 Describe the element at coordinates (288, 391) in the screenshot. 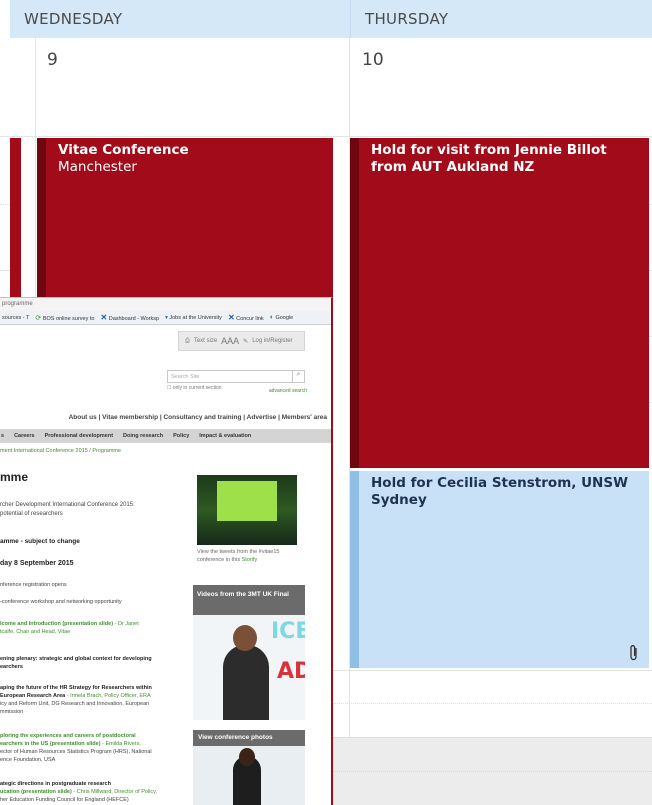

I see `advanced-search-link: advanced search` at that location.